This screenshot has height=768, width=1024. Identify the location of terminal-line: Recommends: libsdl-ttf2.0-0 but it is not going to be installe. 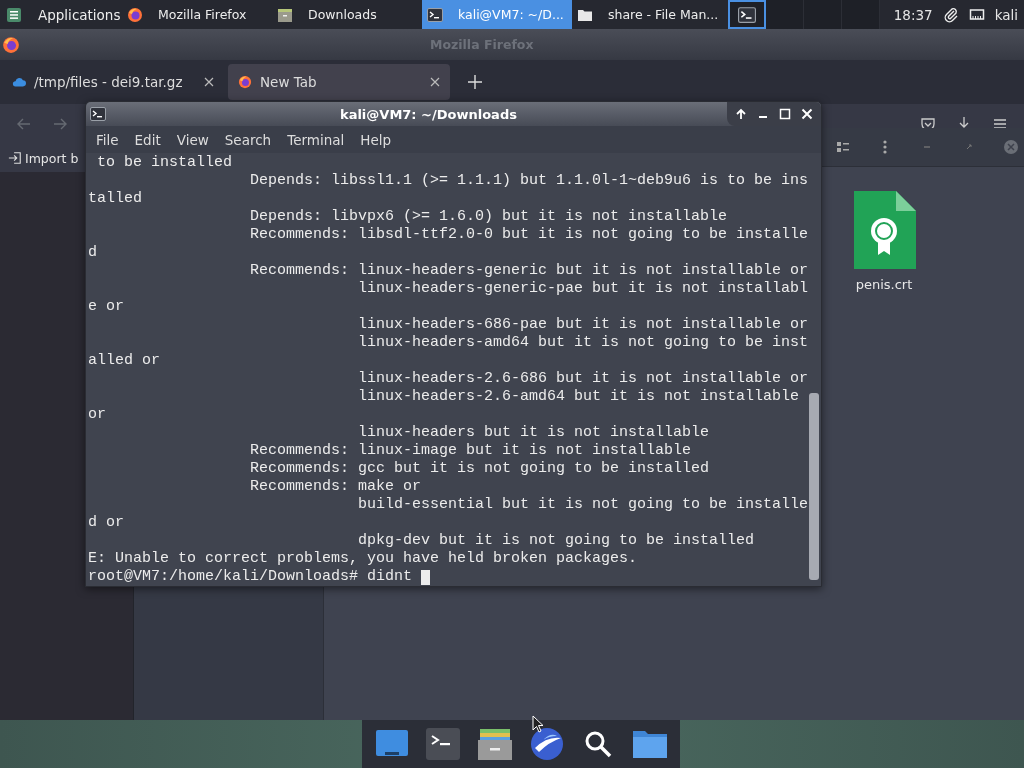
(529, 235).